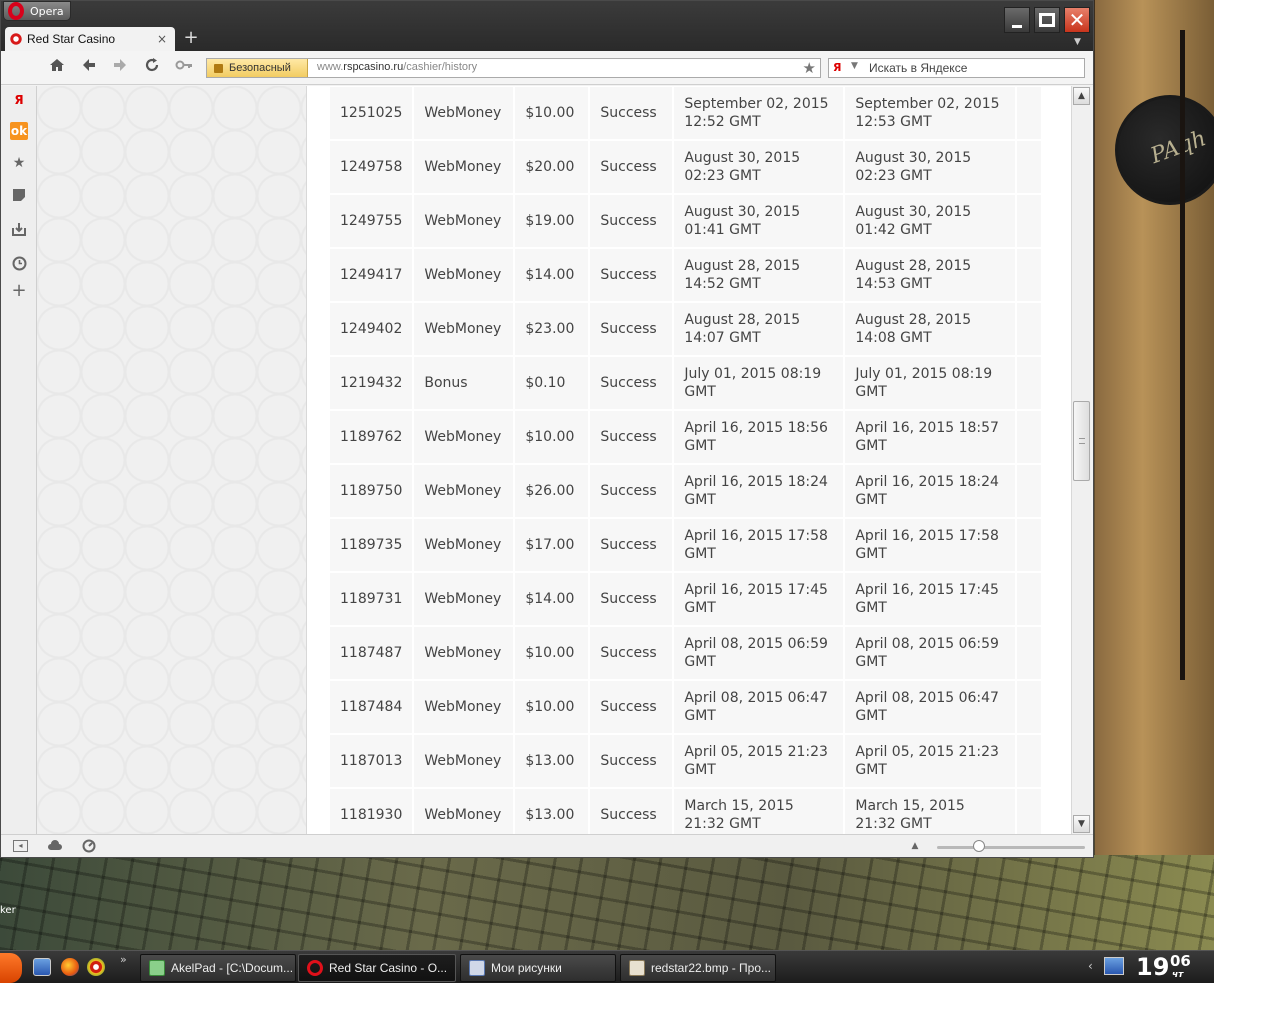 The image size is (1280, 1024). I want to click on forward-arrow-icon, so click(120, 68).